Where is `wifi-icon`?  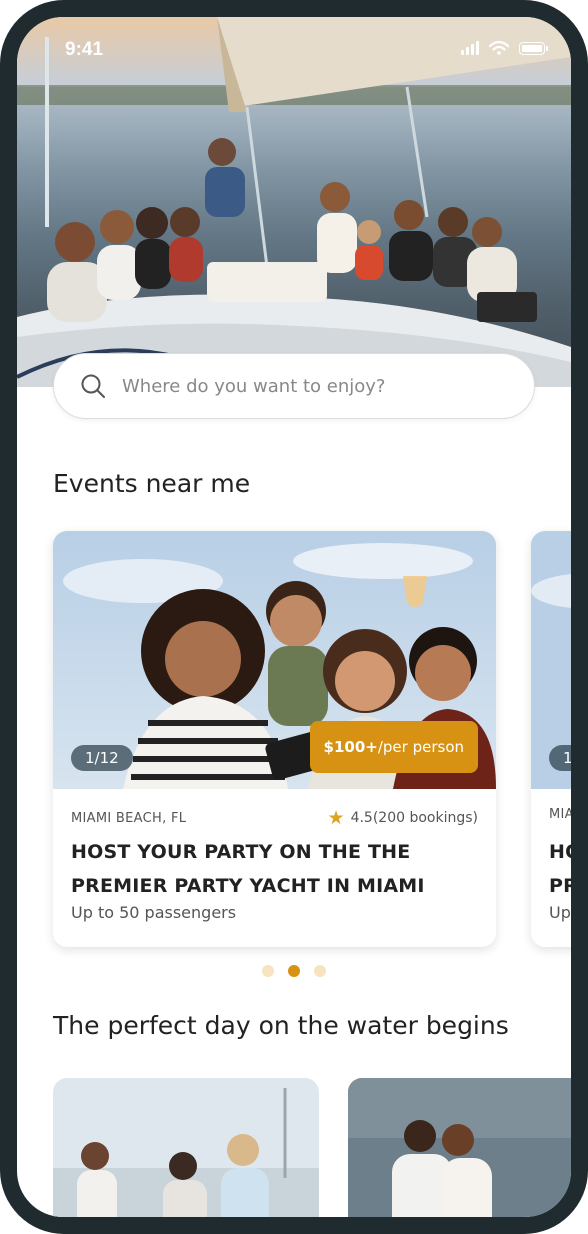 wifi-icon is located at coordinates (499, 48).